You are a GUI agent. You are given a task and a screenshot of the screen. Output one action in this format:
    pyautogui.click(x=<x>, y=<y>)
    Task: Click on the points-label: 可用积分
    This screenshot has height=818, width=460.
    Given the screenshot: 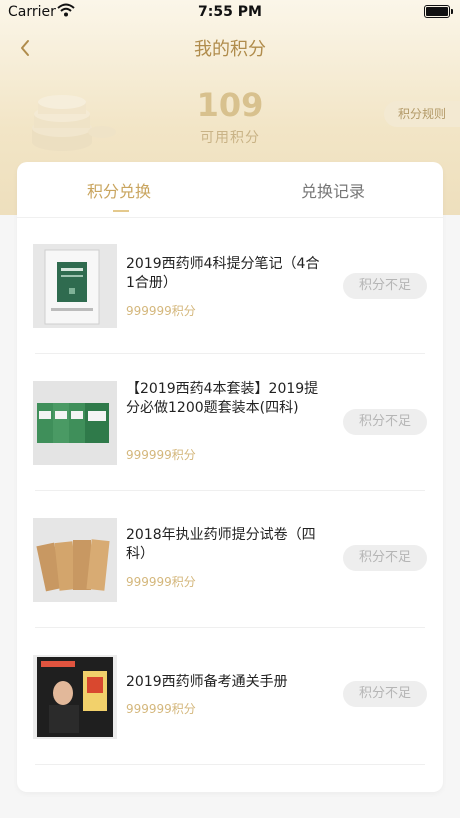 What is the action you would take?
    pyautogui.click(x=230, y=138)
    